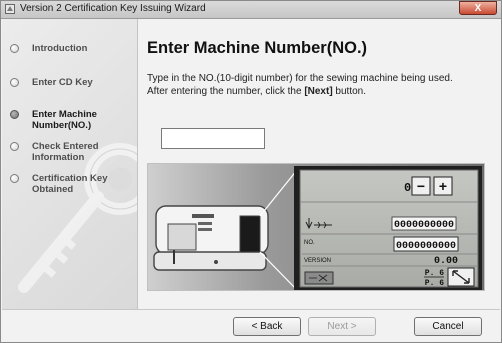 This screenshot has width=502, height=343. I want to click on step-certification-key-obtained: Certification Key Obtained, so click(71, 184).